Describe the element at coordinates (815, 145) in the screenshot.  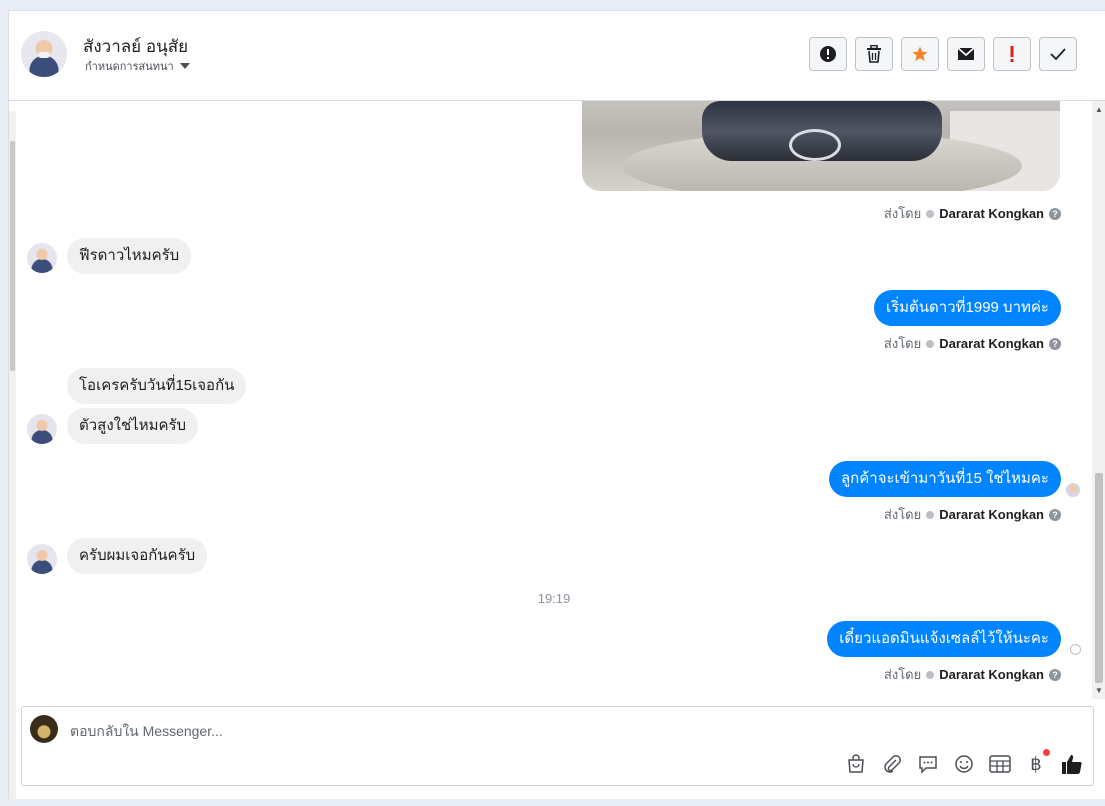
I see `photo-car-logo` at that location.